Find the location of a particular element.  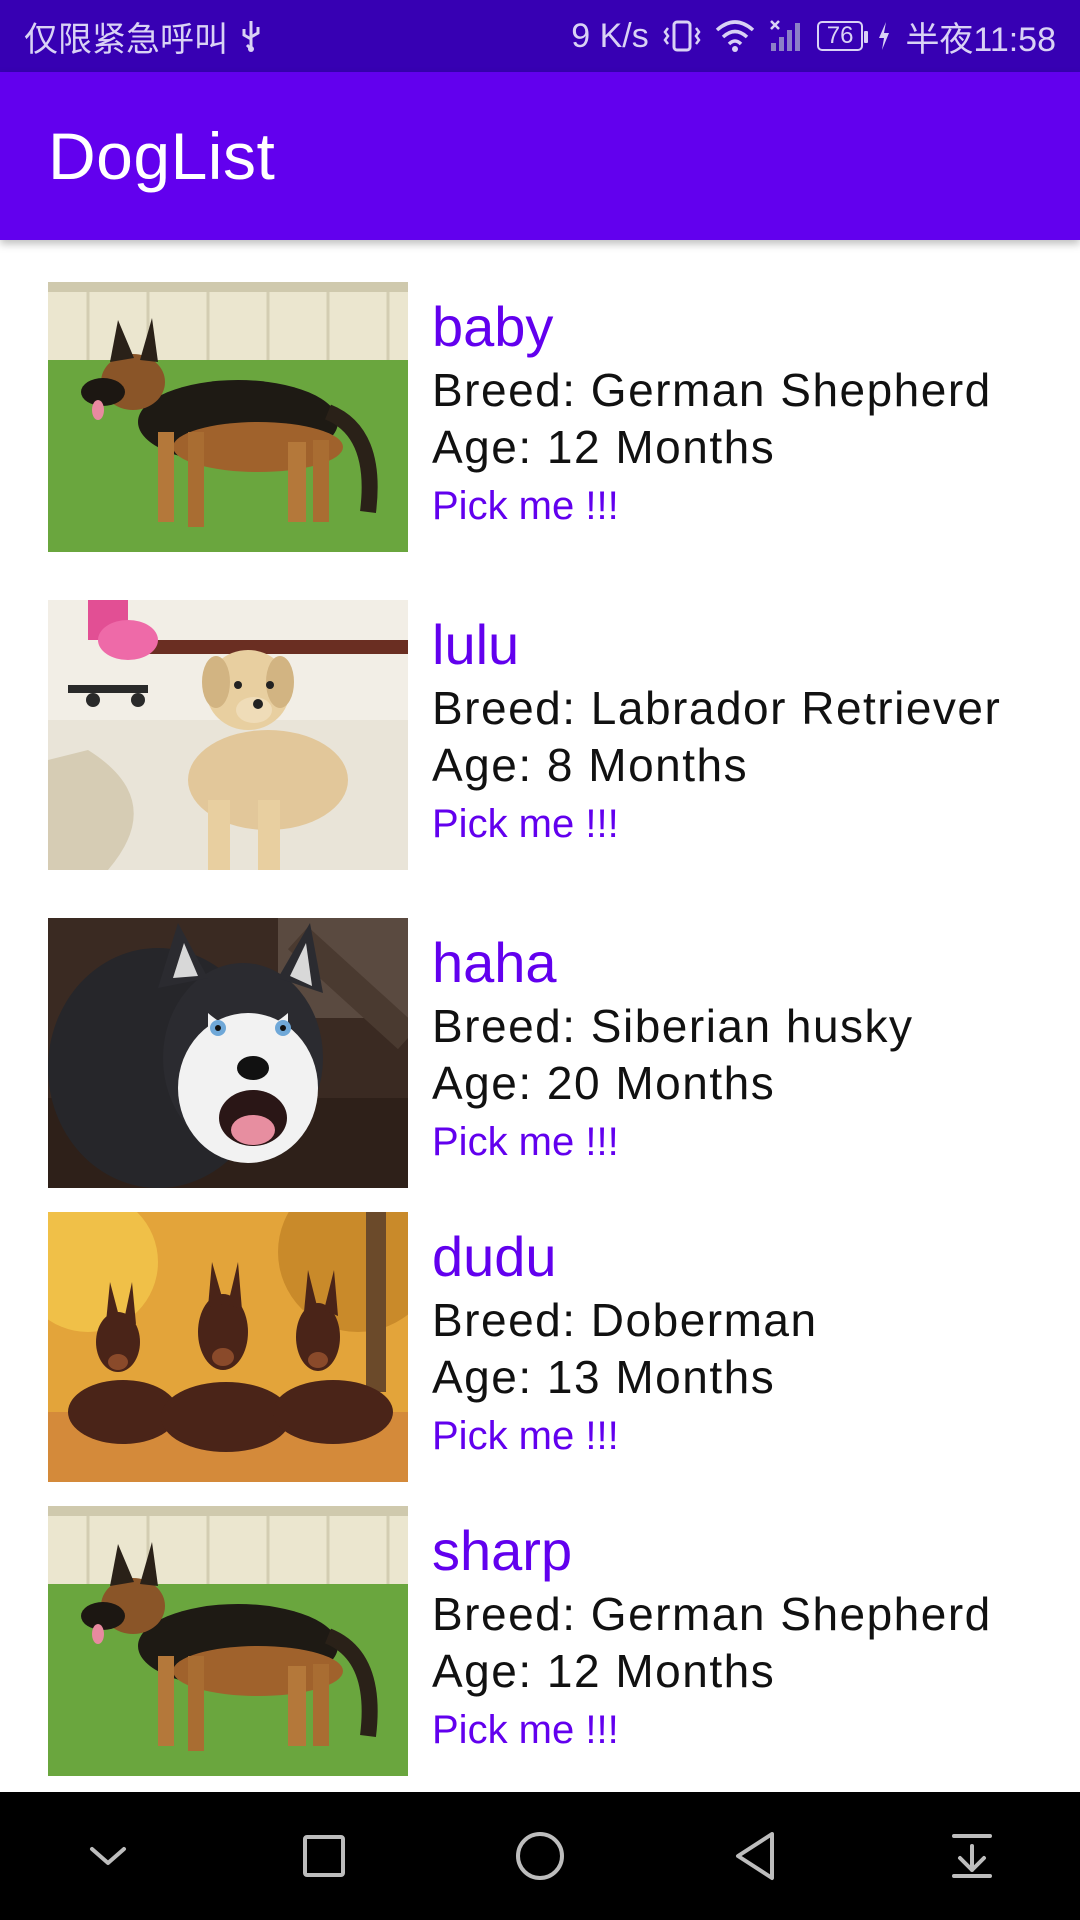

dog-name: baby is located at coordinates (493, 326).